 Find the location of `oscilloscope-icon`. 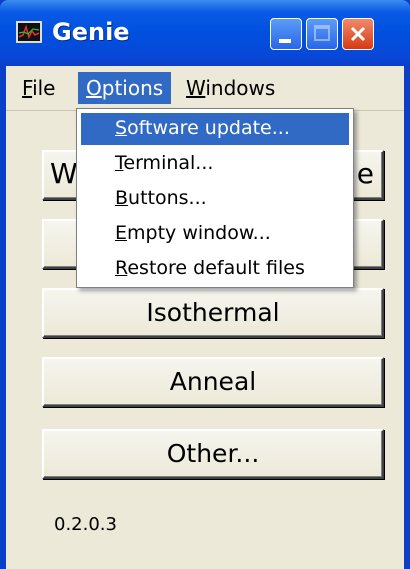

oscilloscope-icon is located at coordinates (29, 32).